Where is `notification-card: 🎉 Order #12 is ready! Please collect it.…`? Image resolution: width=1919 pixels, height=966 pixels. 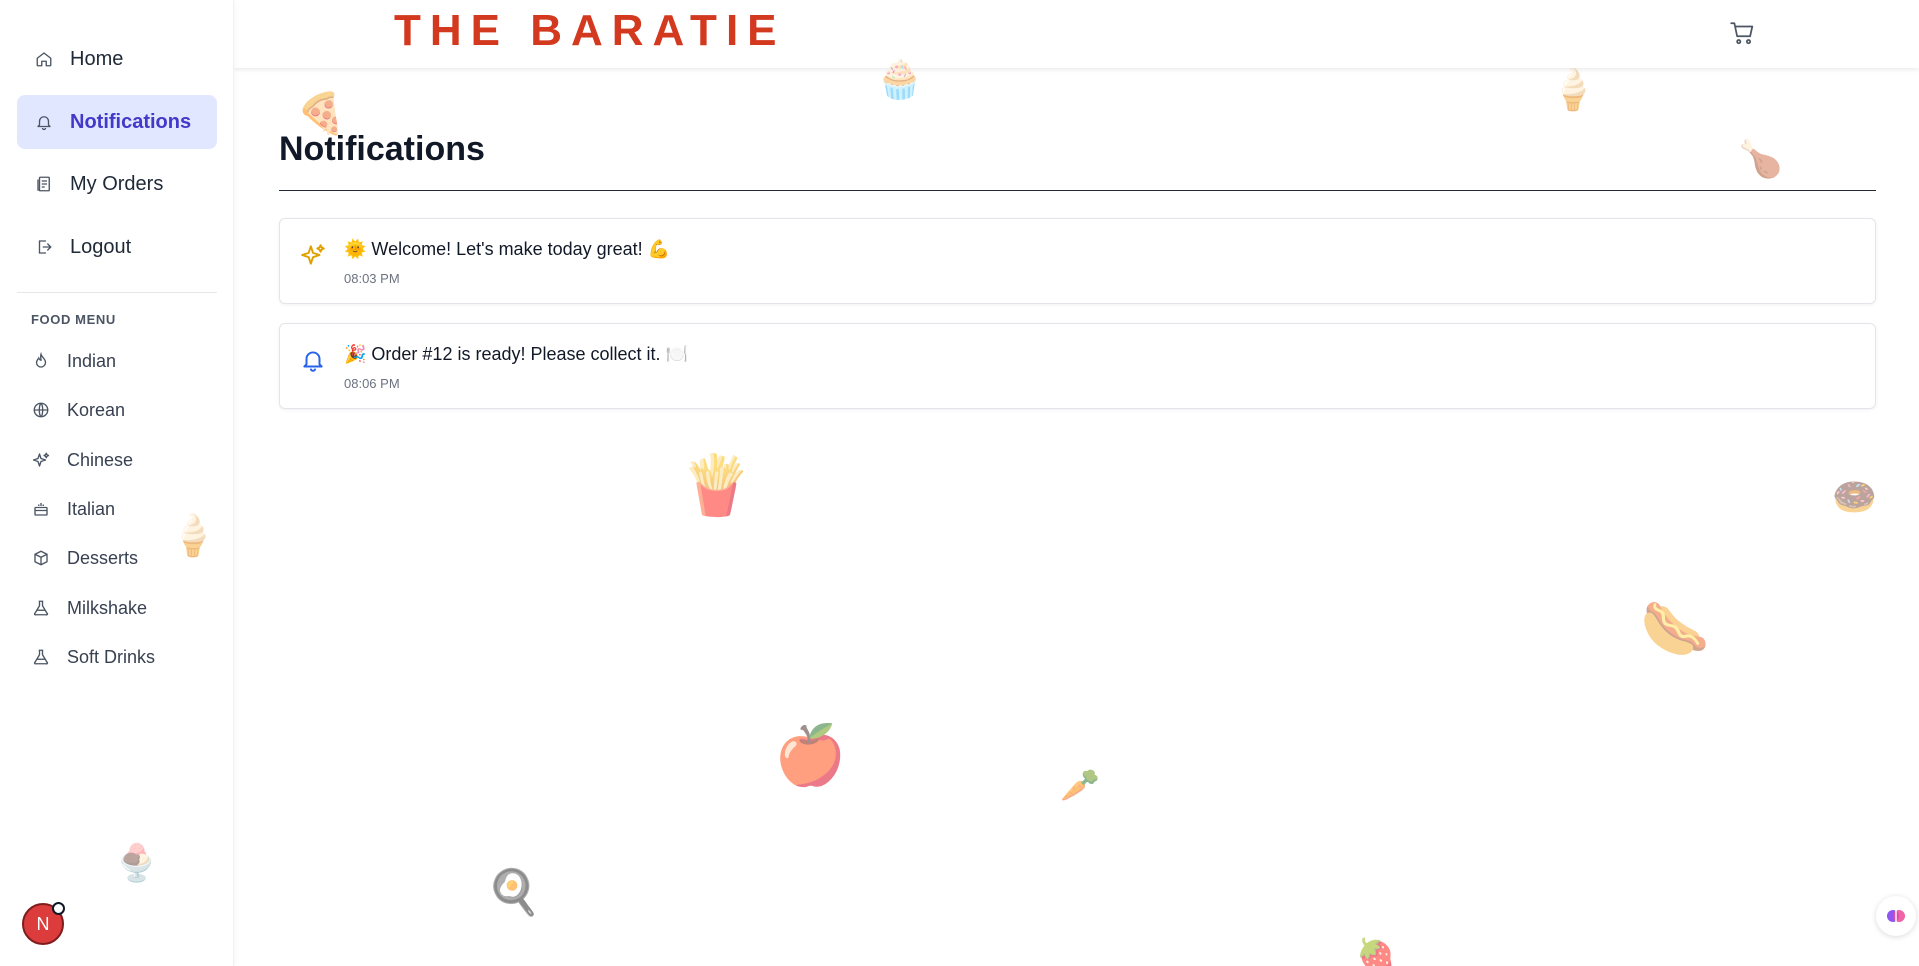 notification-card: 🎉 Order #12 is ready! Please collect it.… is located at coordinates (1077, 366).